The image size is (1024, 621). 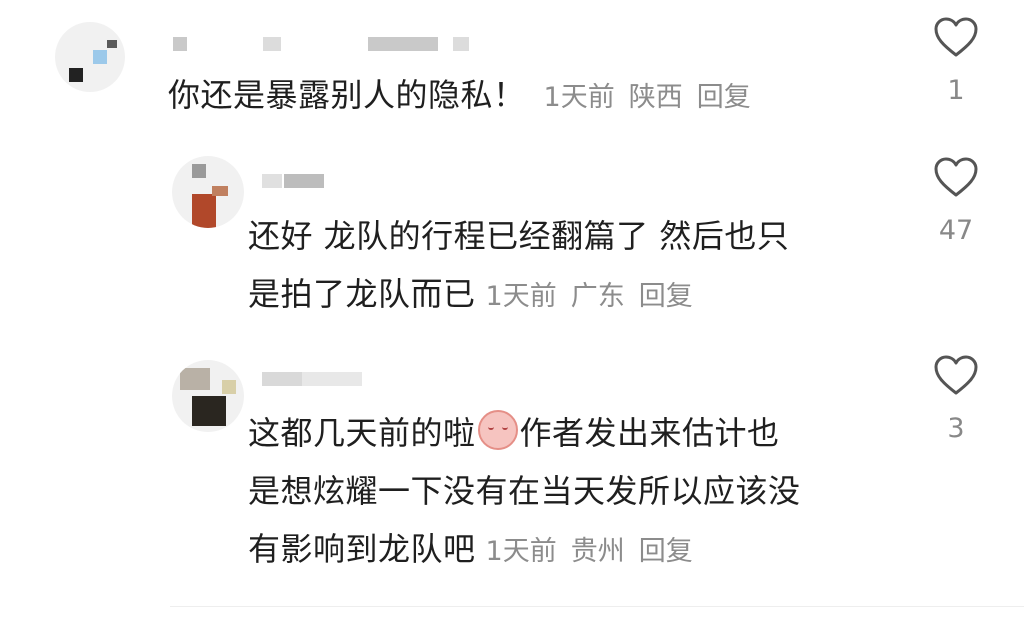 What do you see at coordinates (362, 433) in the screenshot?
I see `comment-text-line: 这都几天前的啦` at bounding box center [362, 433].